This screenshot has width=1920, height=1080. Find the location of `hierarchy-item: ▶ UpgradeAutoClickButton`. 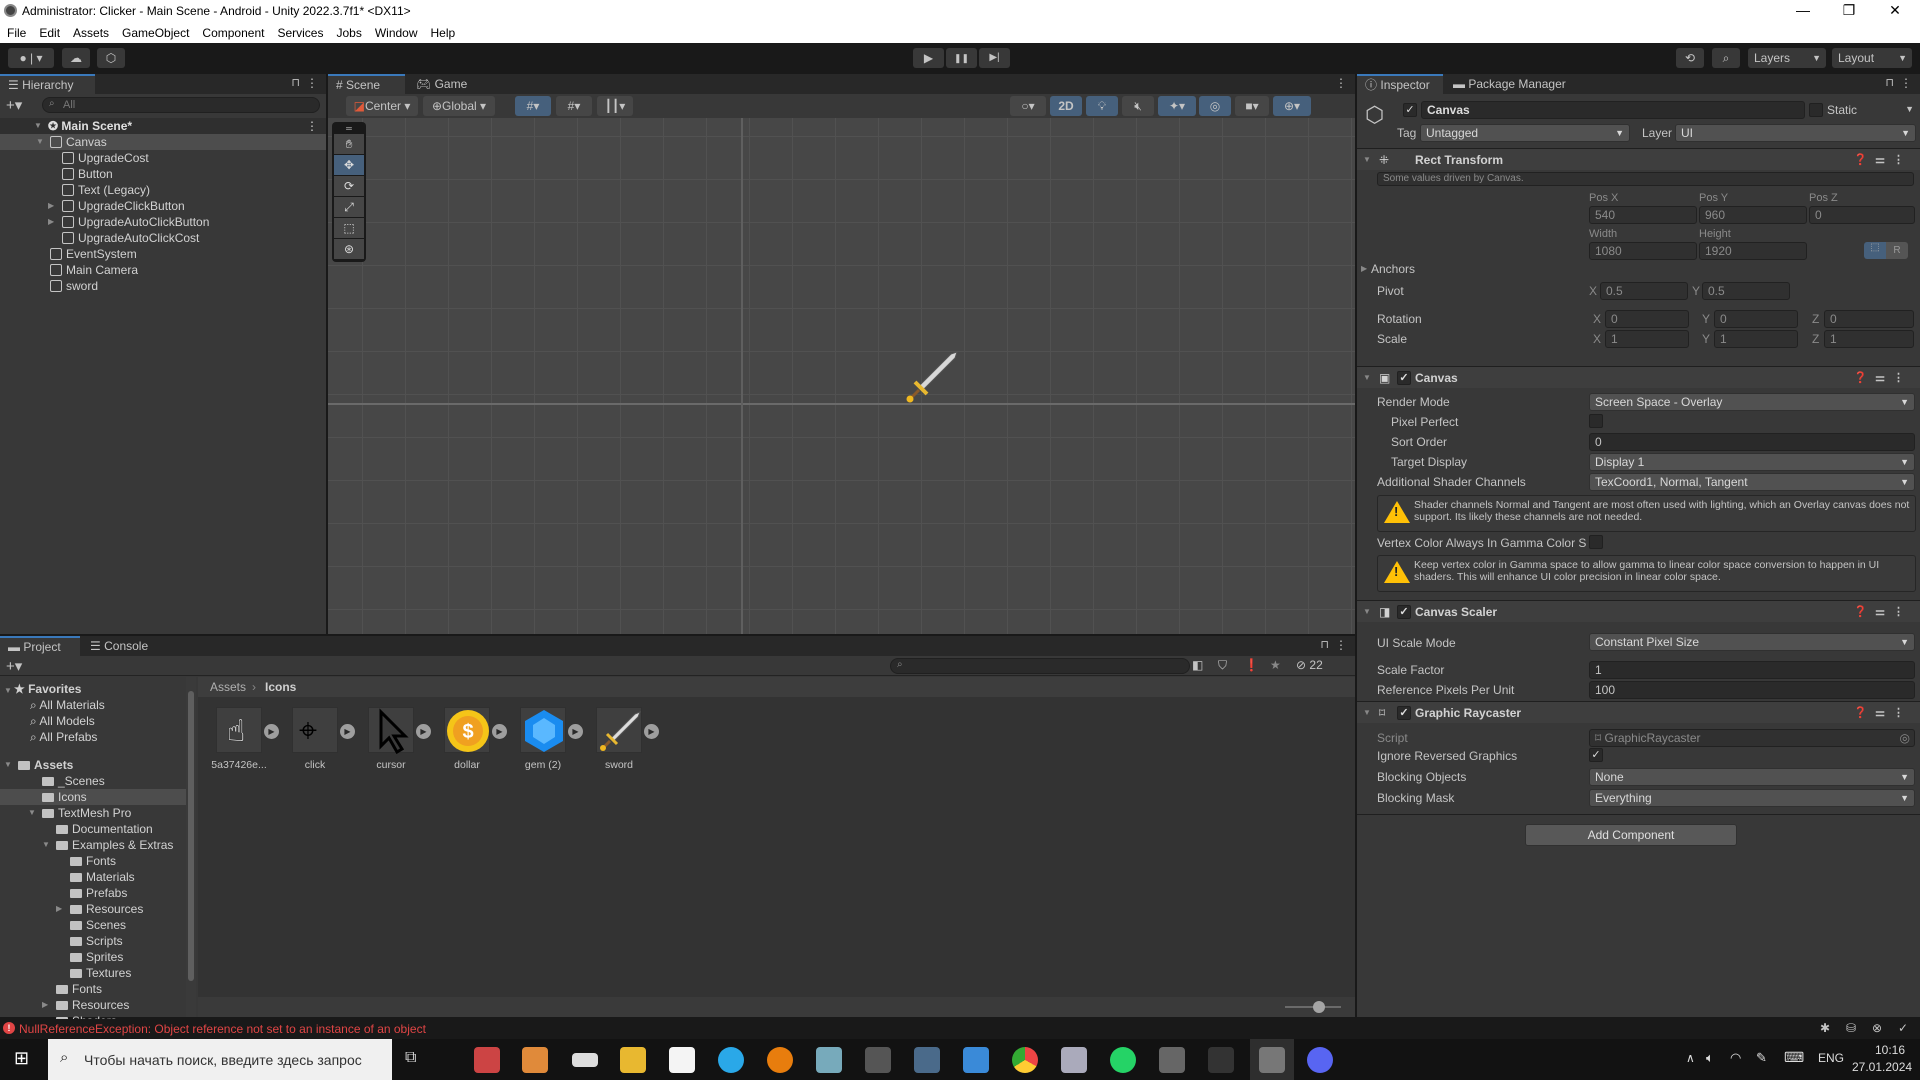

hierarchy-item: ▶ UpgradeAutoClickButton is located at coordinates (163, 222).